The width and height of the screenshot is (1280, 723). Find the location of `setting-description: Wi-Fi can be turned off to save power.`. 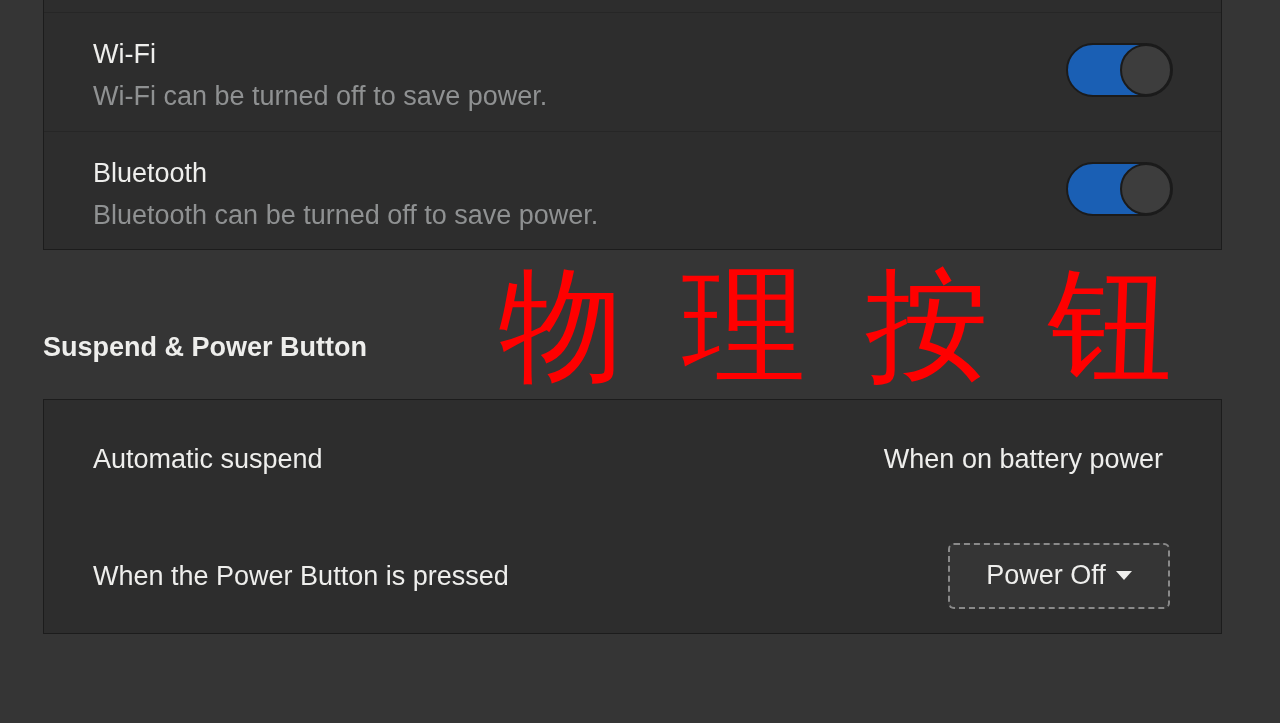

setting-description: Wi-Fi can be turned off to save power. is located at coordinates (320, 96).